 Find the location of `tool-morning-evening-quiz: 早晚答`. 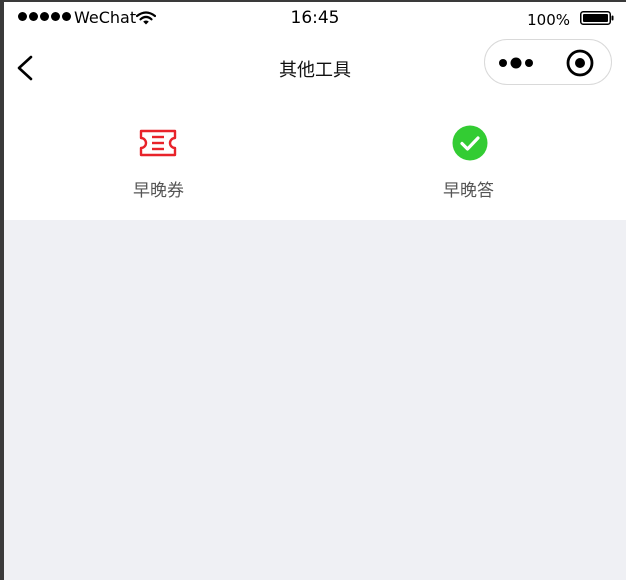

tool-morning-evening-quiz: 早晚答 is located at coordinates (470, 159).